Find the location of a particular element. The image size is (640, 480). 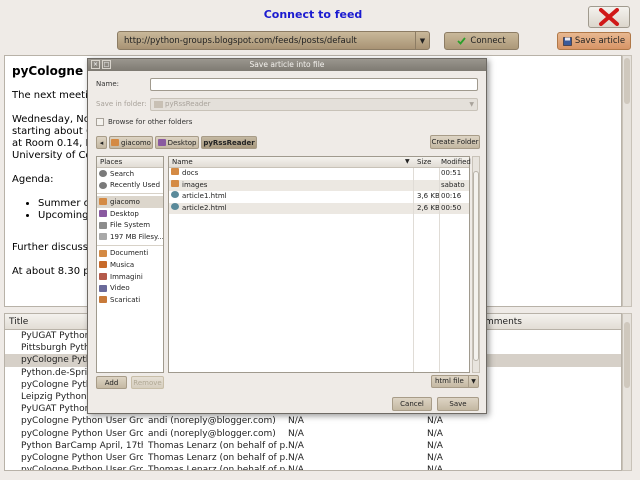

dialog-titlebar: × □ Save article into file is located at coordinates (287, 65).